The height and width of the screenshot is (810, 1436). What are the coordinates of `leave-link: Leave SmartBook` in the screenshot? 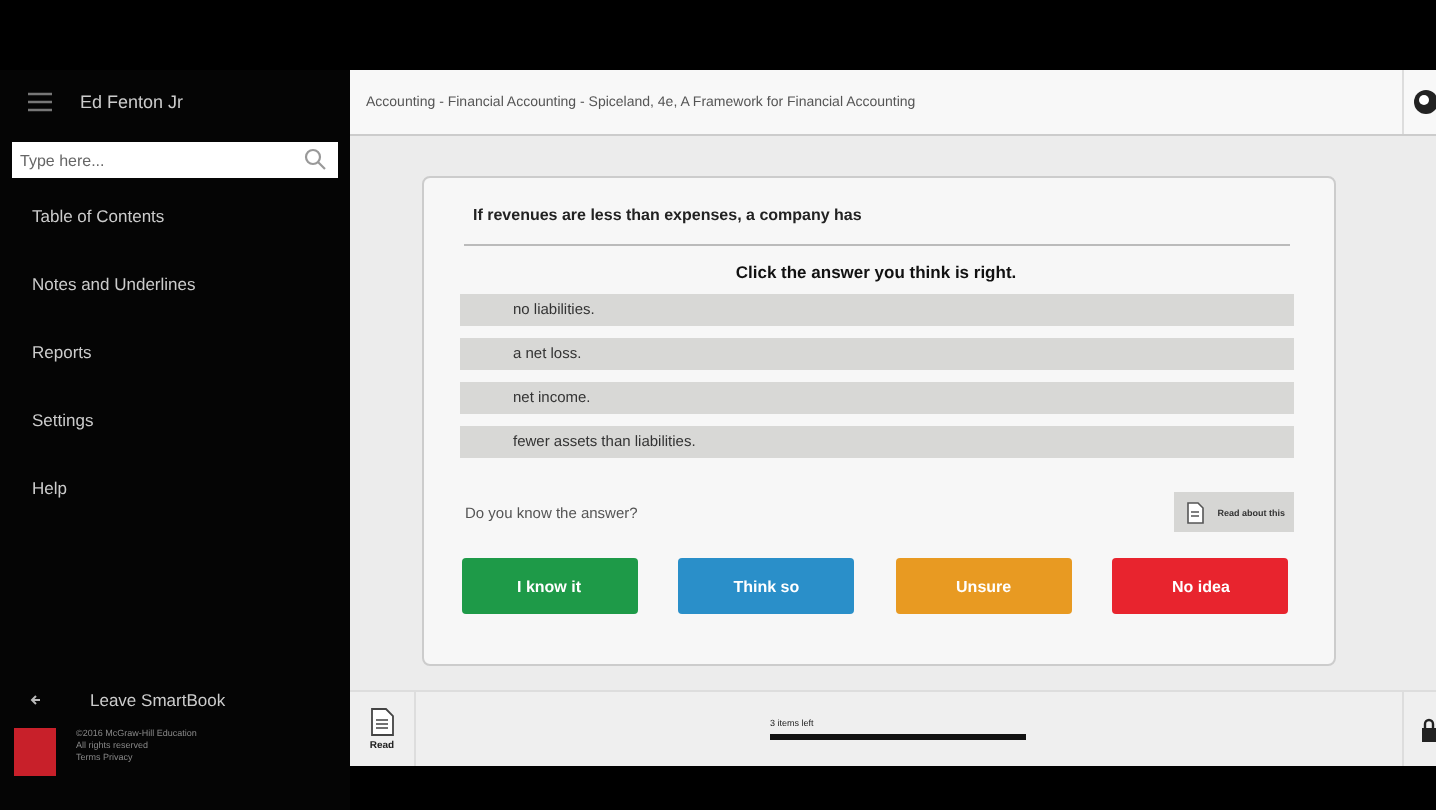 It's located at (175, 700).